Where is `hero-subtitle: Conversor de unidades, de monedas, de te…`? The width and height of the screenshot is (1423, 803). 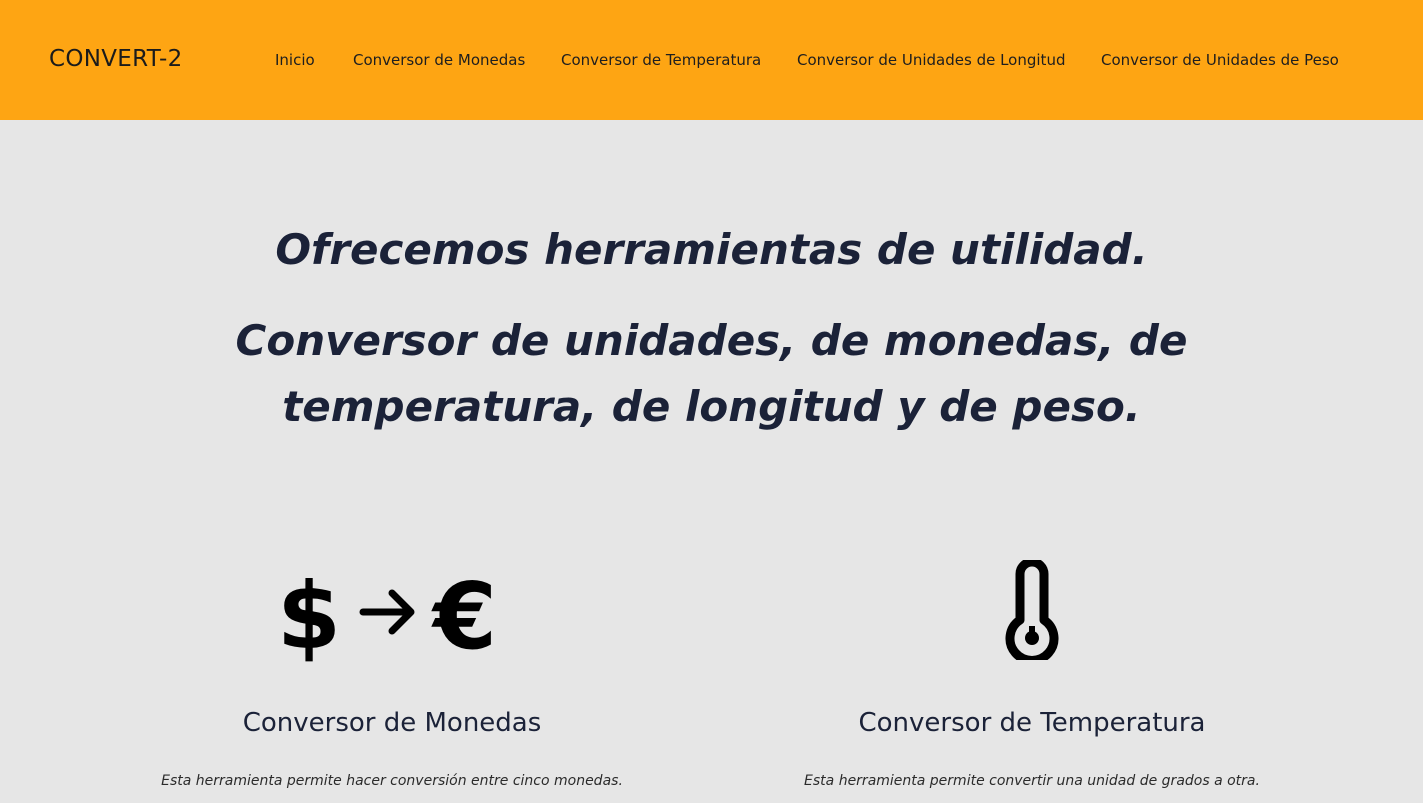
hero-subtitle: Conversor de unidades, de monedas, de te… is located at coordinates (711, 373).